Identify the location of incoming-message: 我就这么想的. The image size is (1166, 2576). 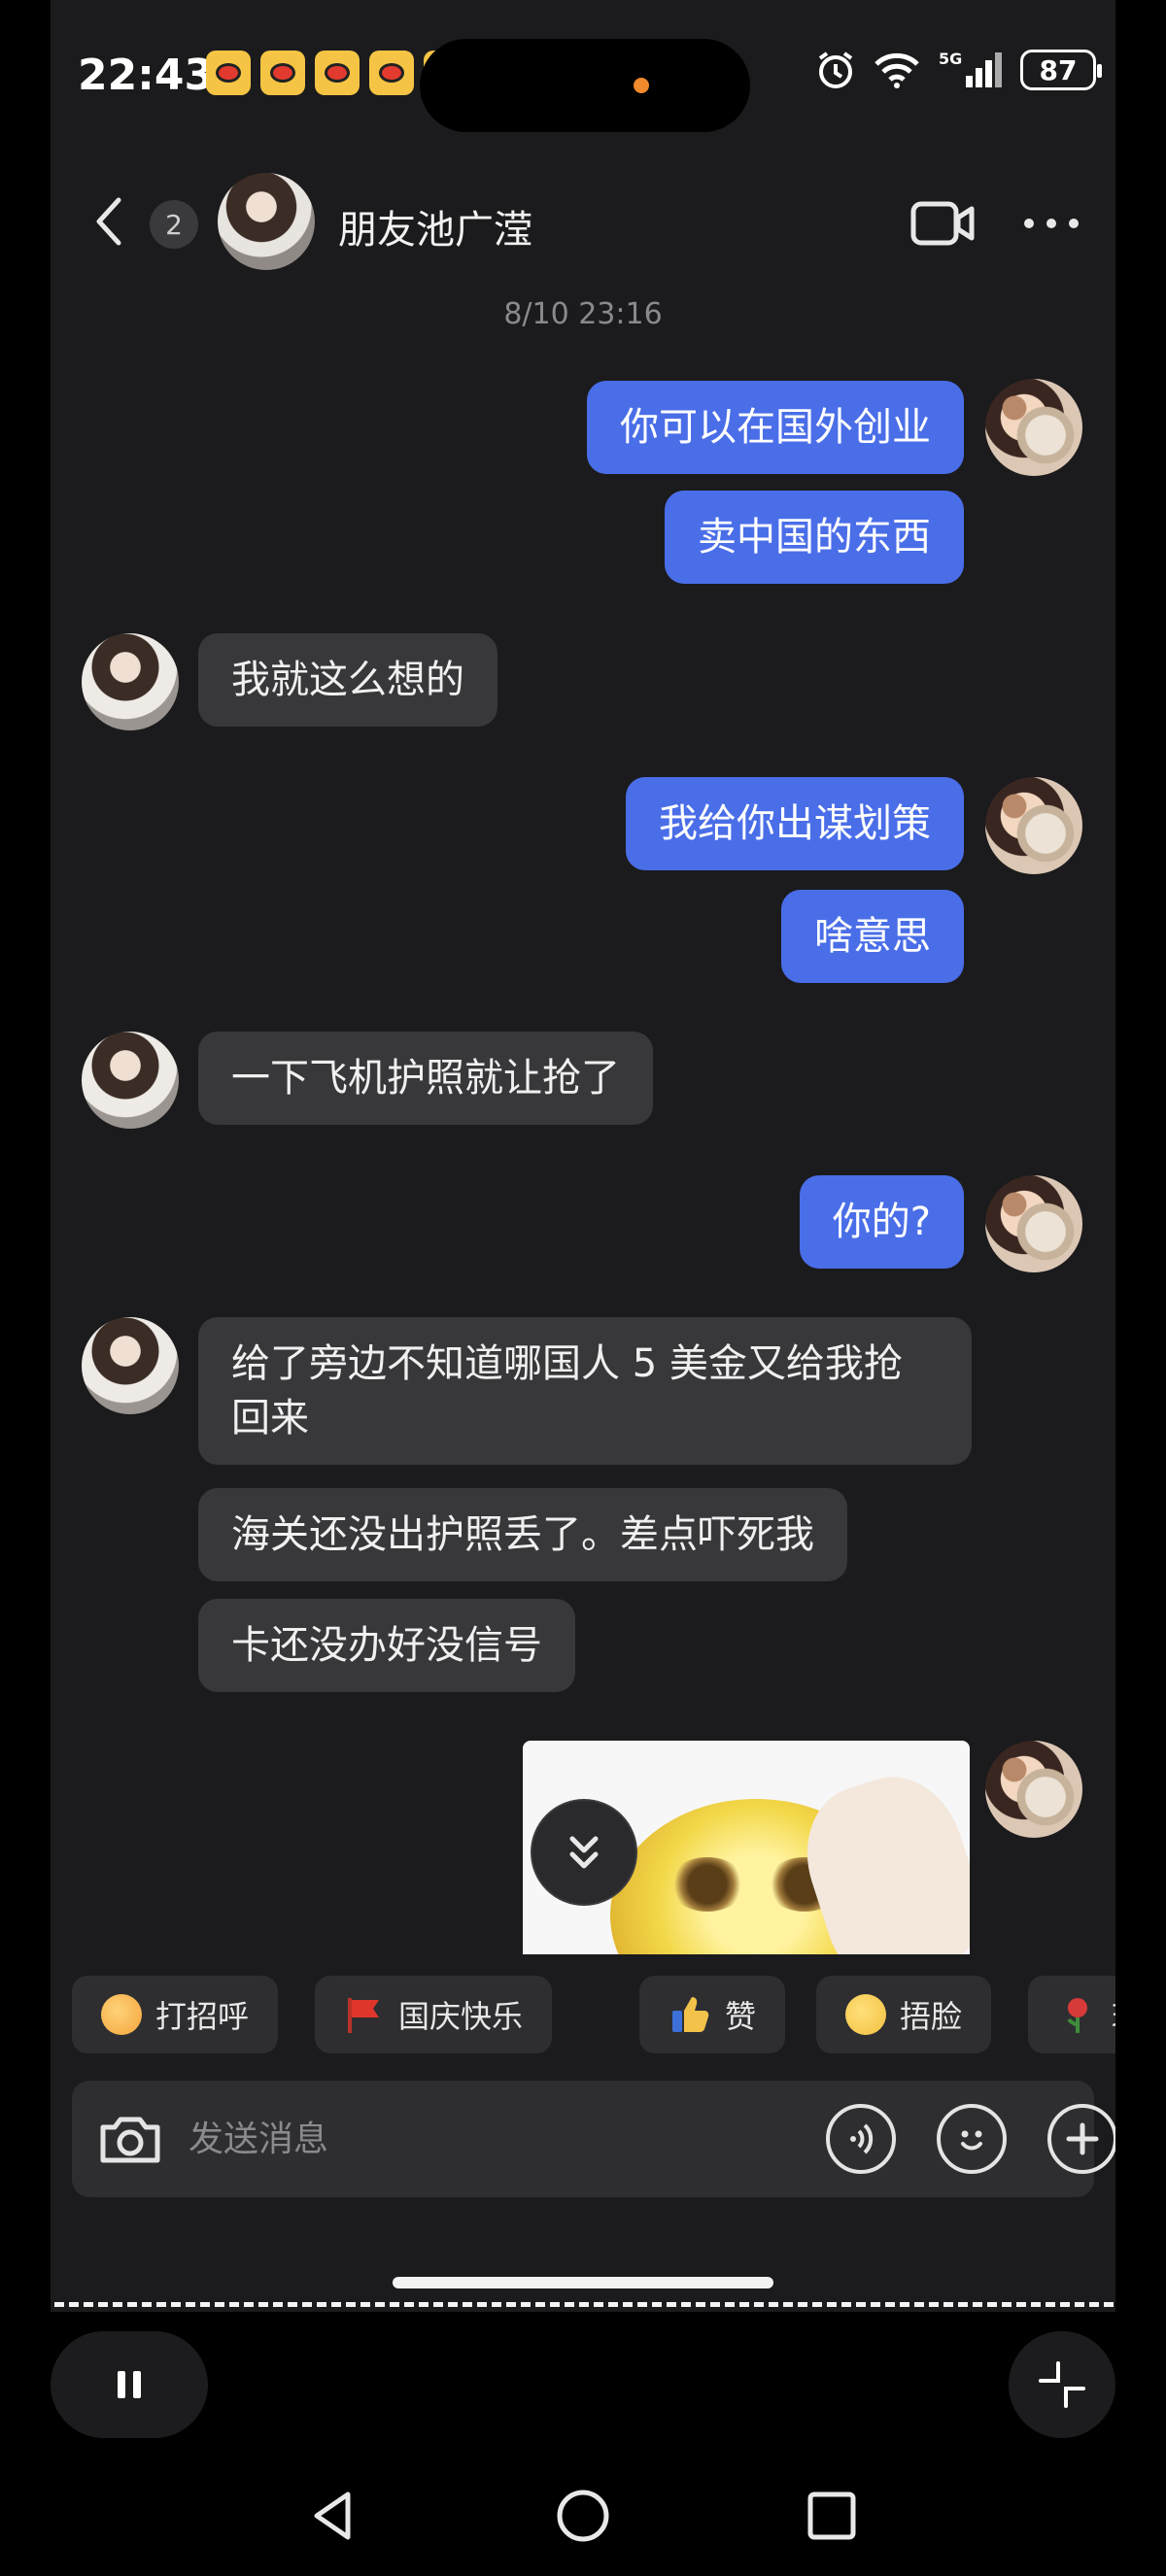
(347, 680).